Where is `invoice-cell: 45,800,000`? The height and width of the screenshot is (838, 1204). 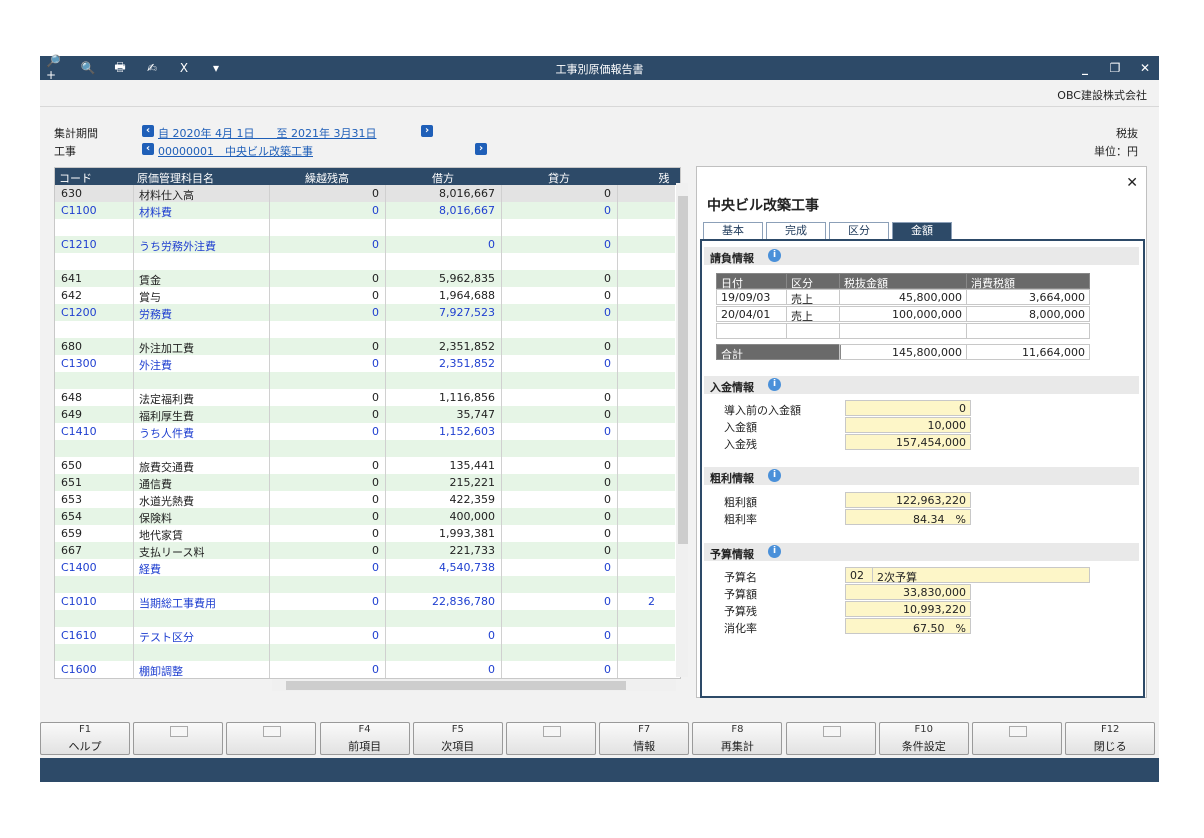
invoice-cell: 45,800,000 is located at coordinates (903, 297).